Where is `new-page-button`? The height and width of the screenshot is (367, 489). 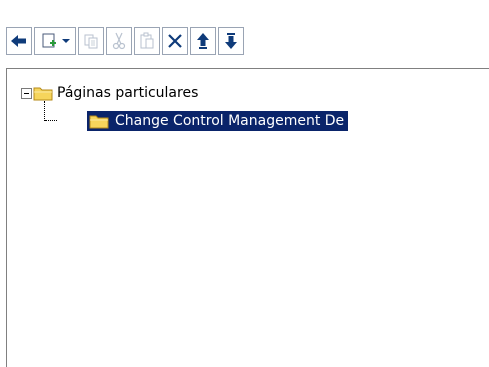 new-page-button is located at coordinates (55, 41).